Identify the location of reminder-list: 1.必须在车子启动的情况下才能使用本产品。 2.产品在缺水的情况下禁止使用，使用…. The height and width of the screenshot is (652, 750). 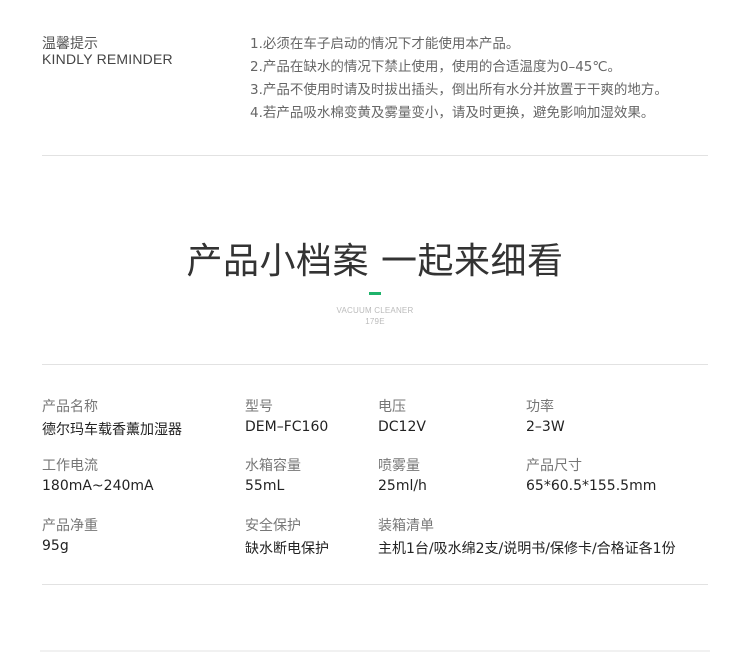
(459, 79).